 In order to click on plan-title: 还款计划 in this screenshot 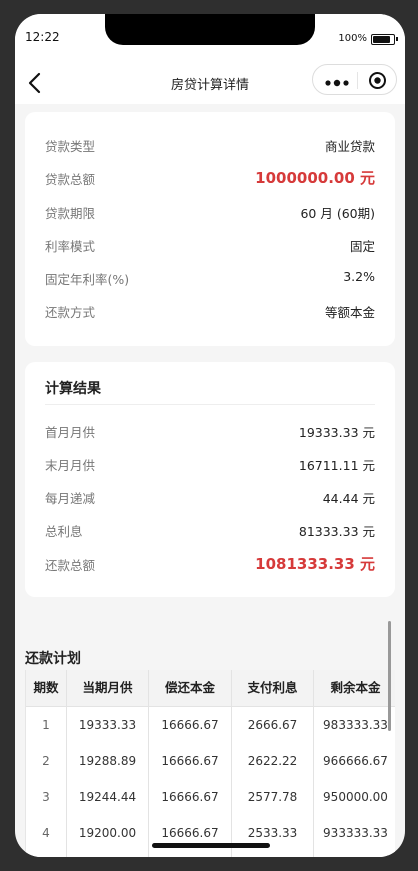, I will do `click(53, 659)`.